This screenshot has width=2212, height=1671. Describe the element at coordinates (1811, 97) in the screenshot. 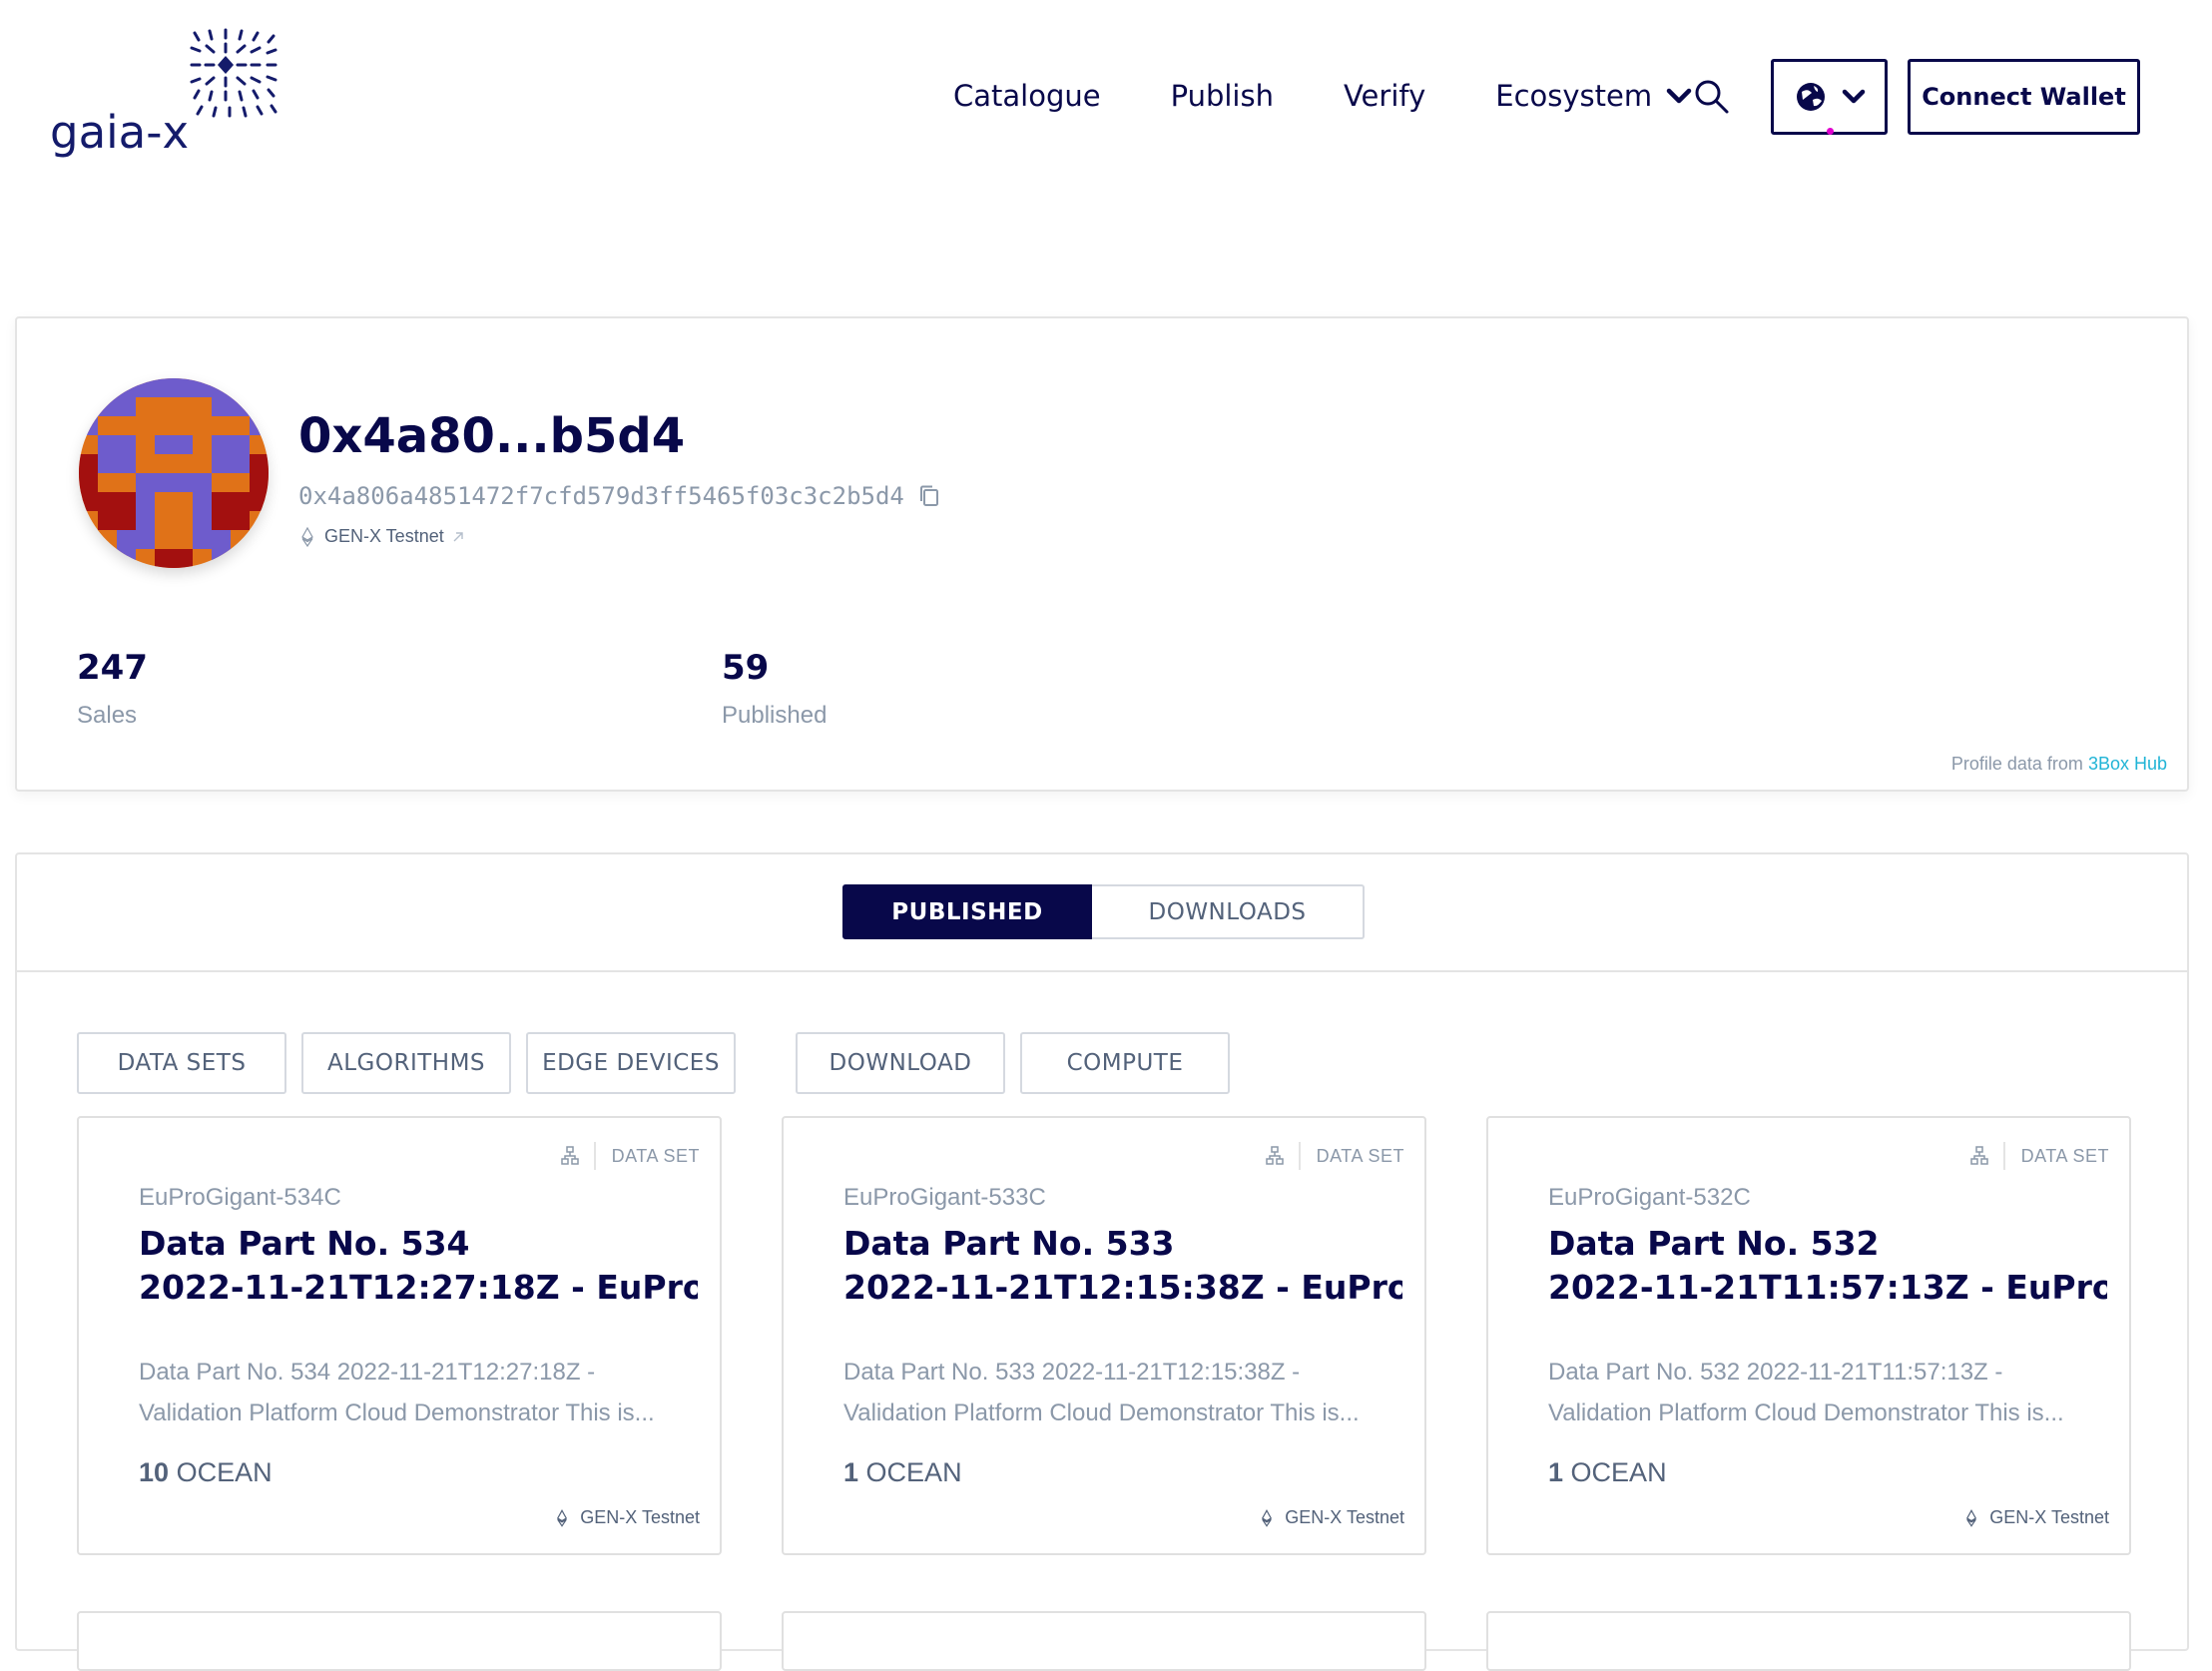

I see `network-globe-icon` at that location.